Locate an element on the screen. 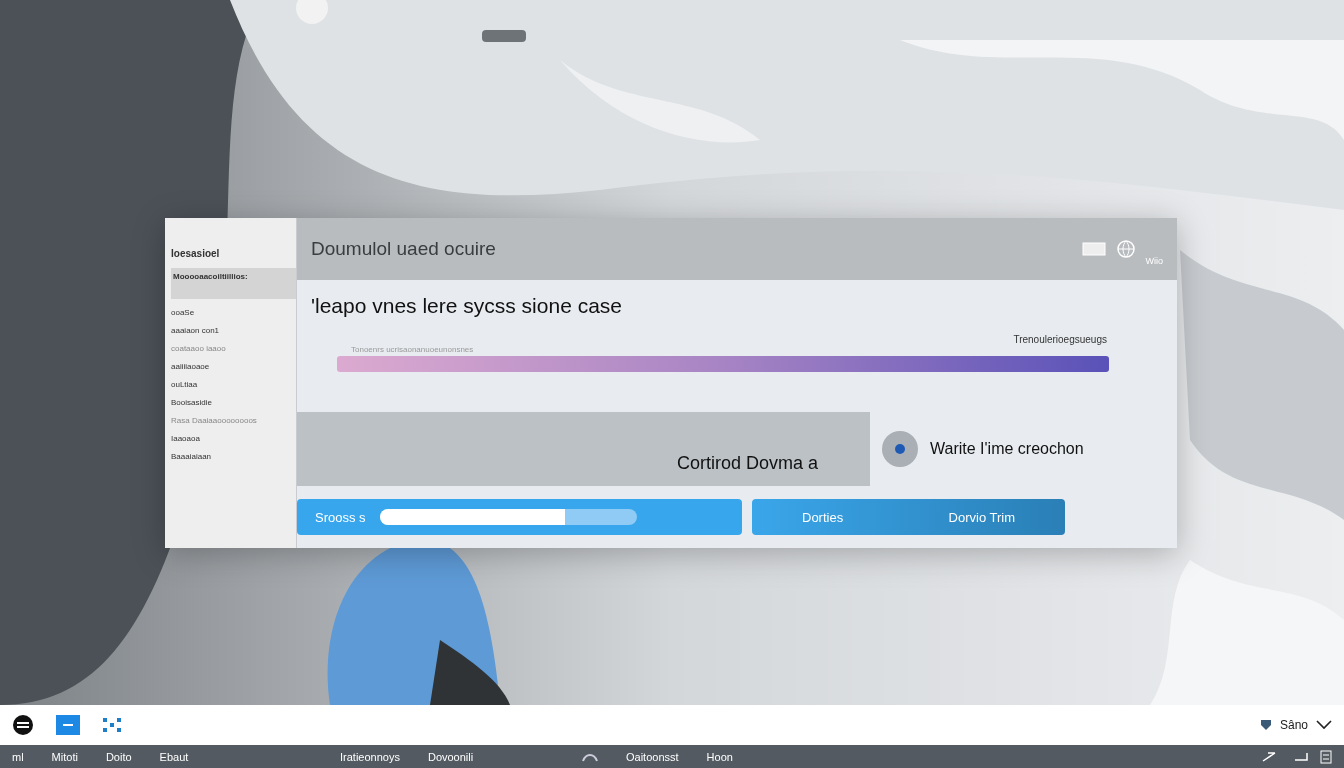  app-icon is located at coordinates (23, 725).